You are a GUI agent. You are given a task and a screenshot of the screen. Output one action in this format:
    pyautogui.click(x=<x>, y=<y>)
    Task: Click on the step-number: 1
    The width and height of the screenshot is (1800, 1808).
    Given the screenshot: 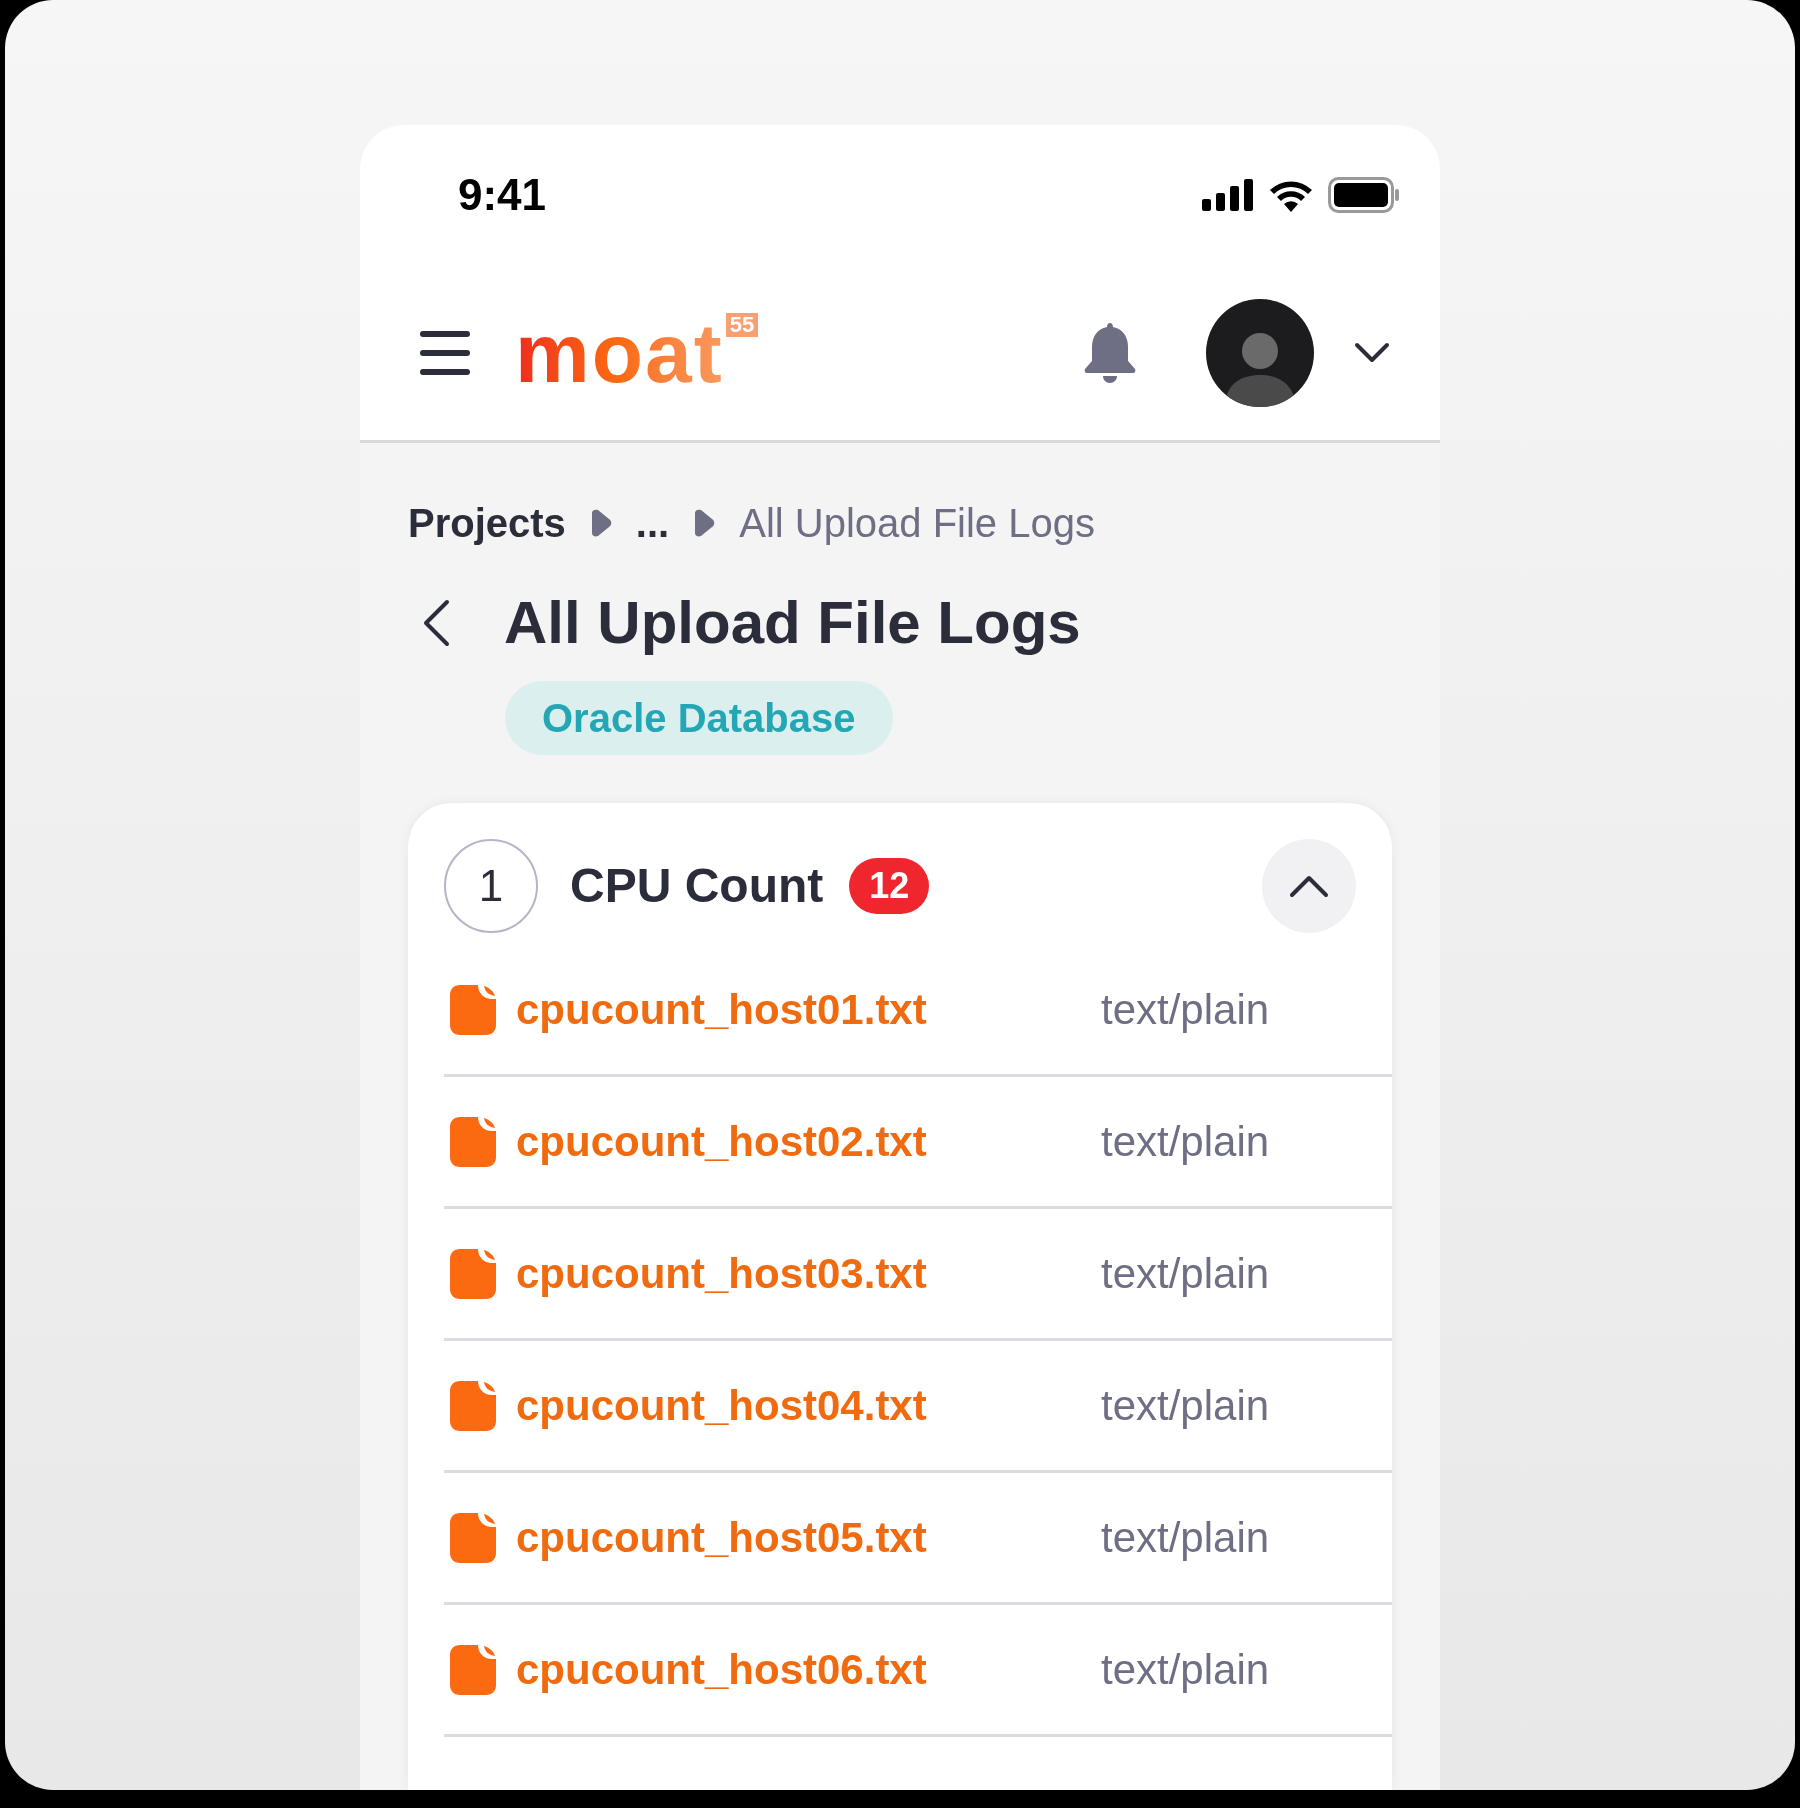 What is the action you would take?
    pyautogui.click(x=491, y=886)
    